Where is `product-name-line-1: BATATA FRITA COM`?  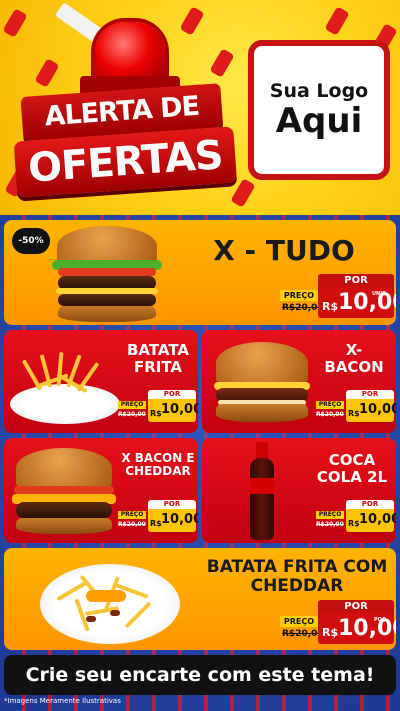
product-name-line-1: BATATA FRITA COM is located at coordinates (297, 567).